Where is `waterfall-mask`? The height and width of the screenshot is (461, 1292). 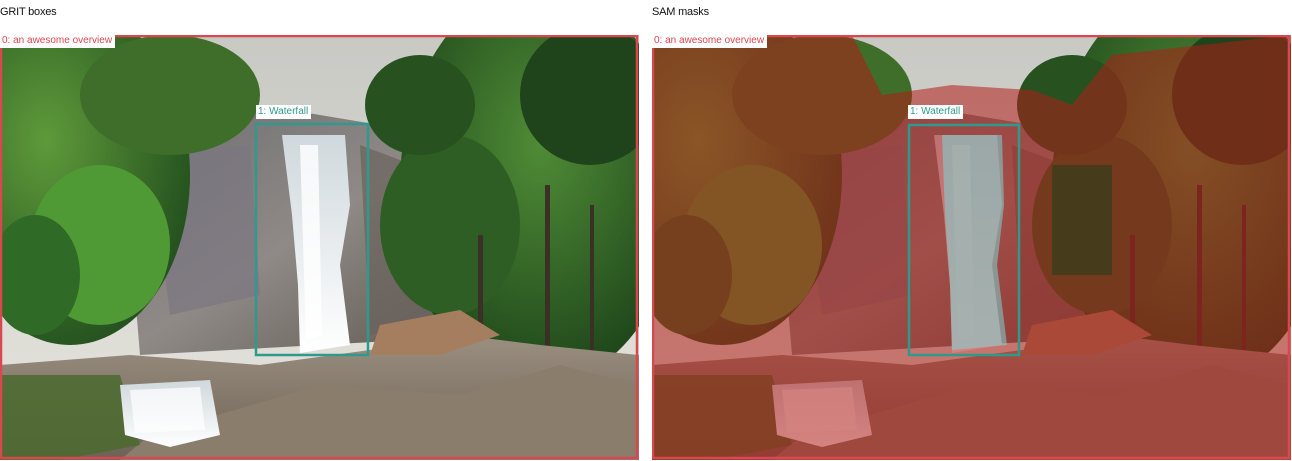
waterfall-mask is located at coordinates (974, 242).